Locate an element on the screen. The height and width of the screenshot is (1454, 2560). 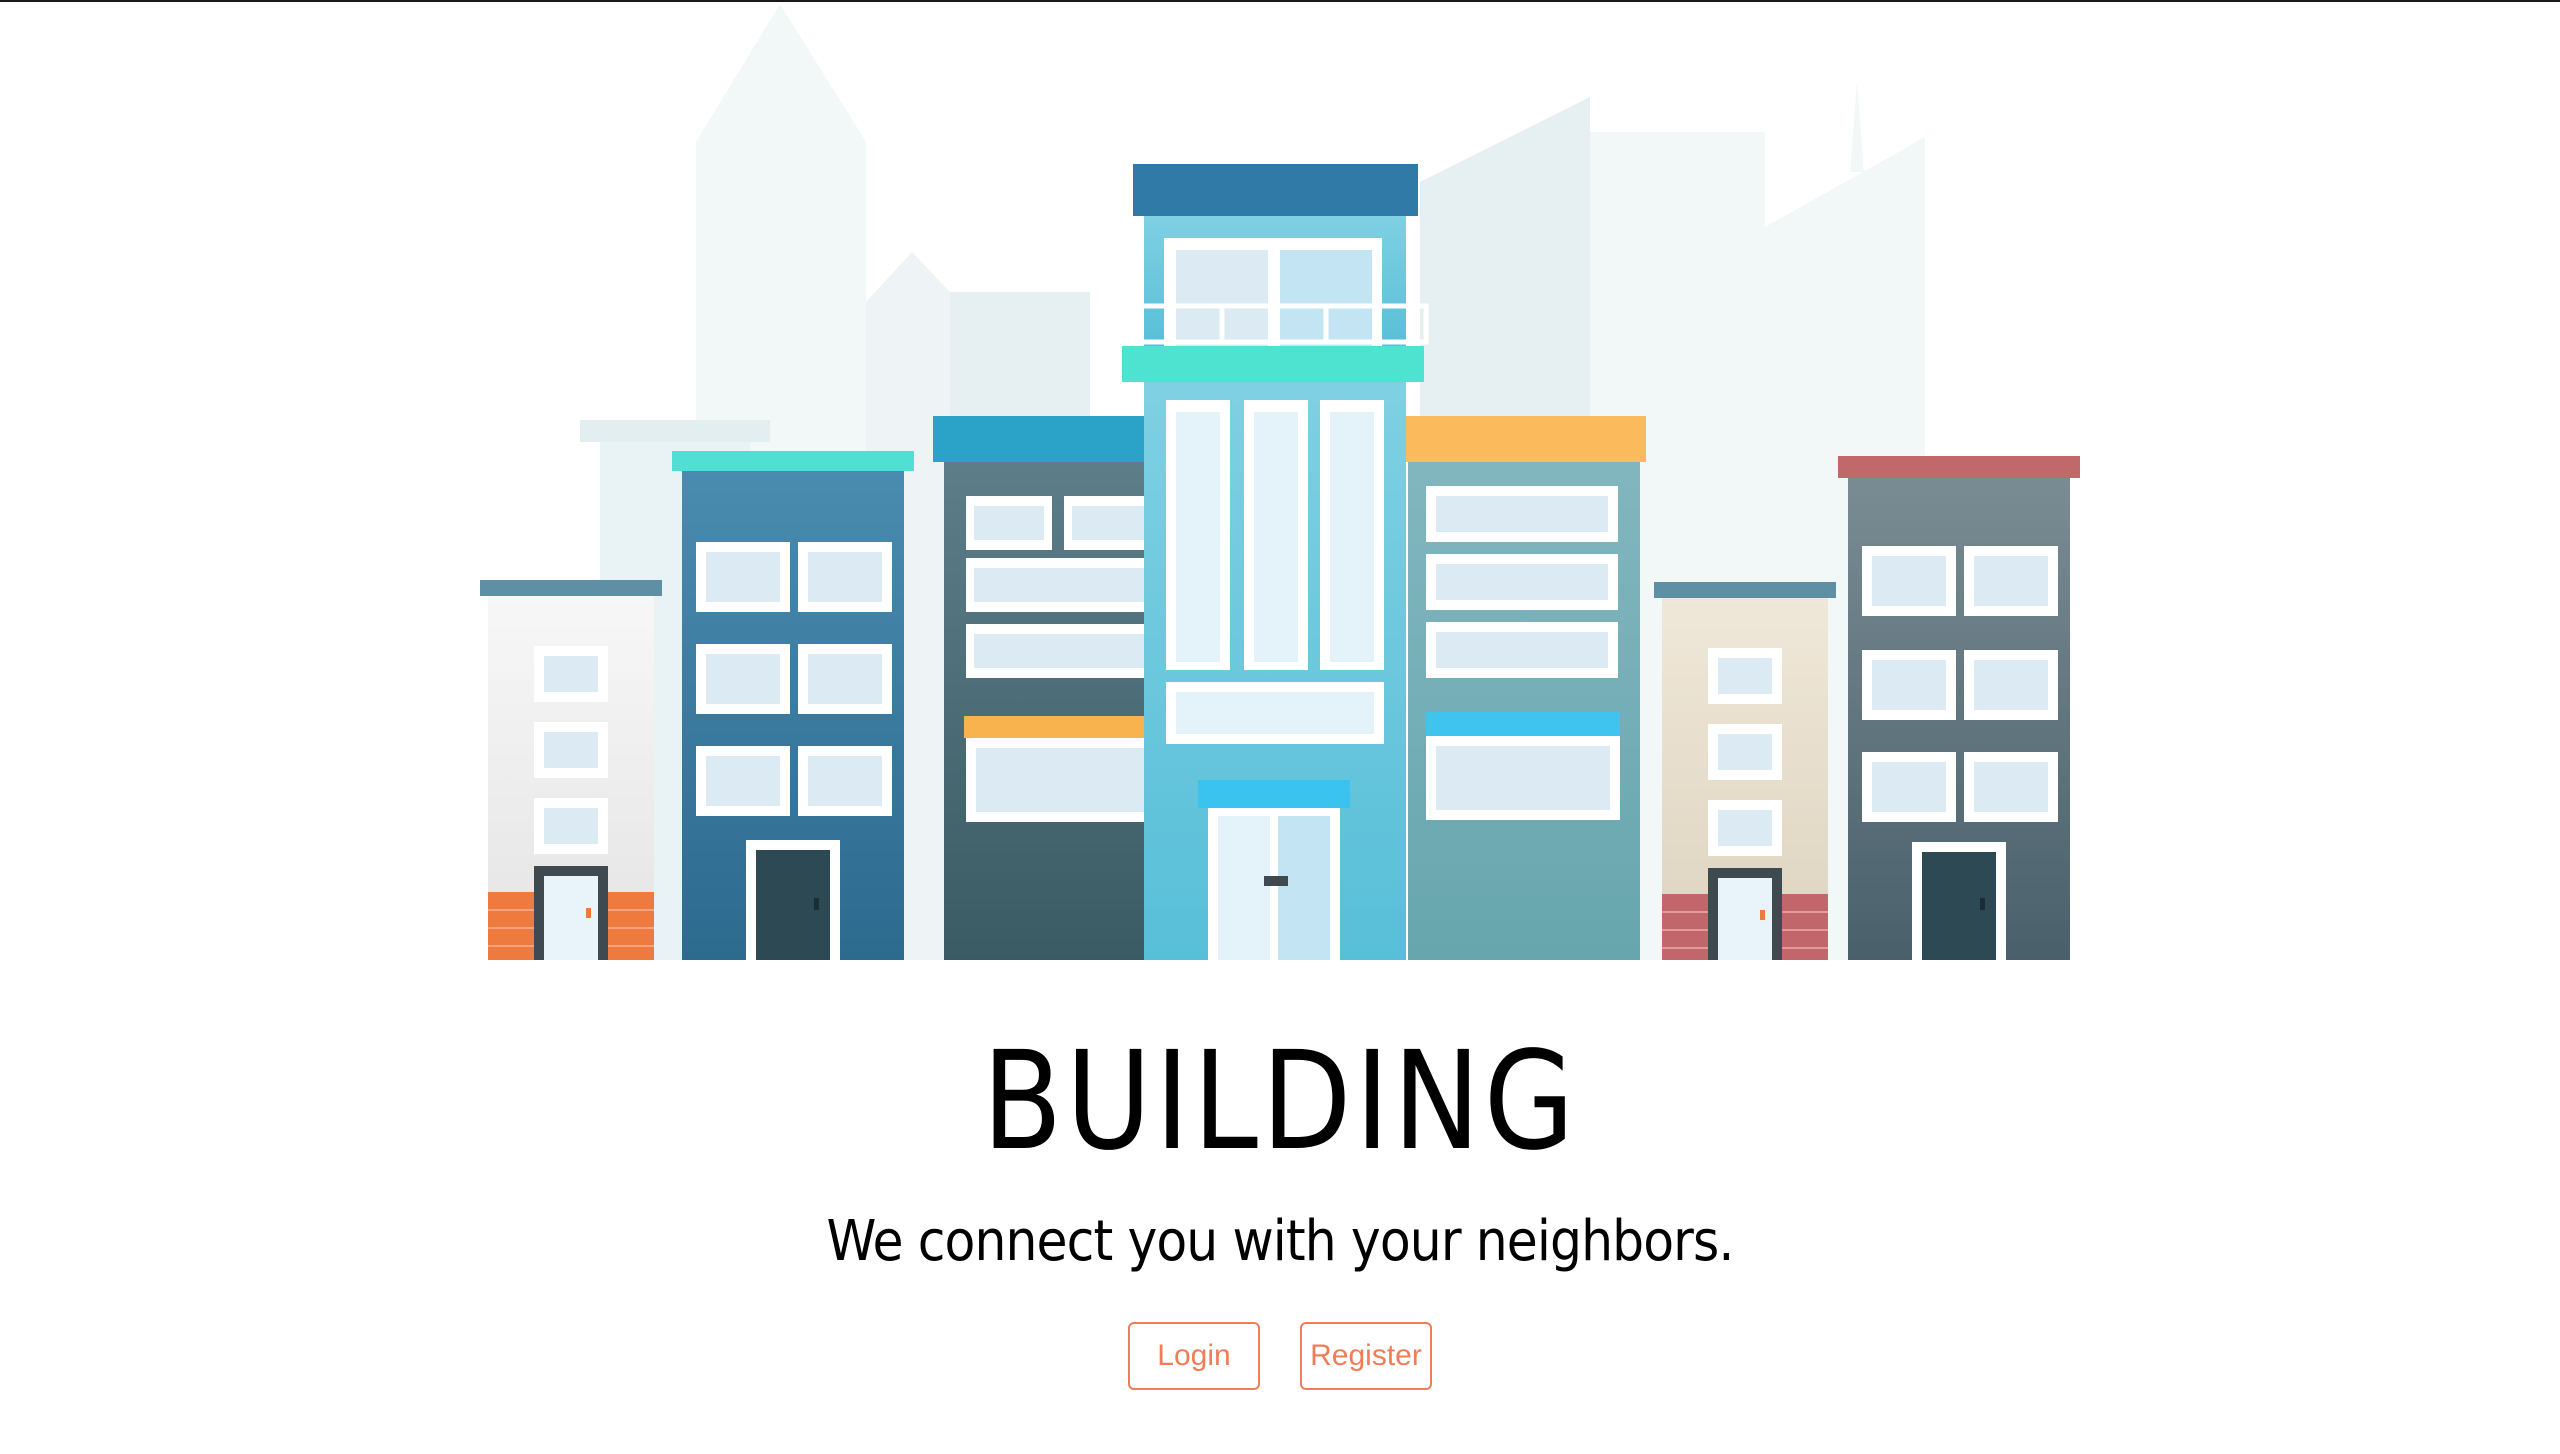
building-dark-blue is located at coordinates (793, 706).